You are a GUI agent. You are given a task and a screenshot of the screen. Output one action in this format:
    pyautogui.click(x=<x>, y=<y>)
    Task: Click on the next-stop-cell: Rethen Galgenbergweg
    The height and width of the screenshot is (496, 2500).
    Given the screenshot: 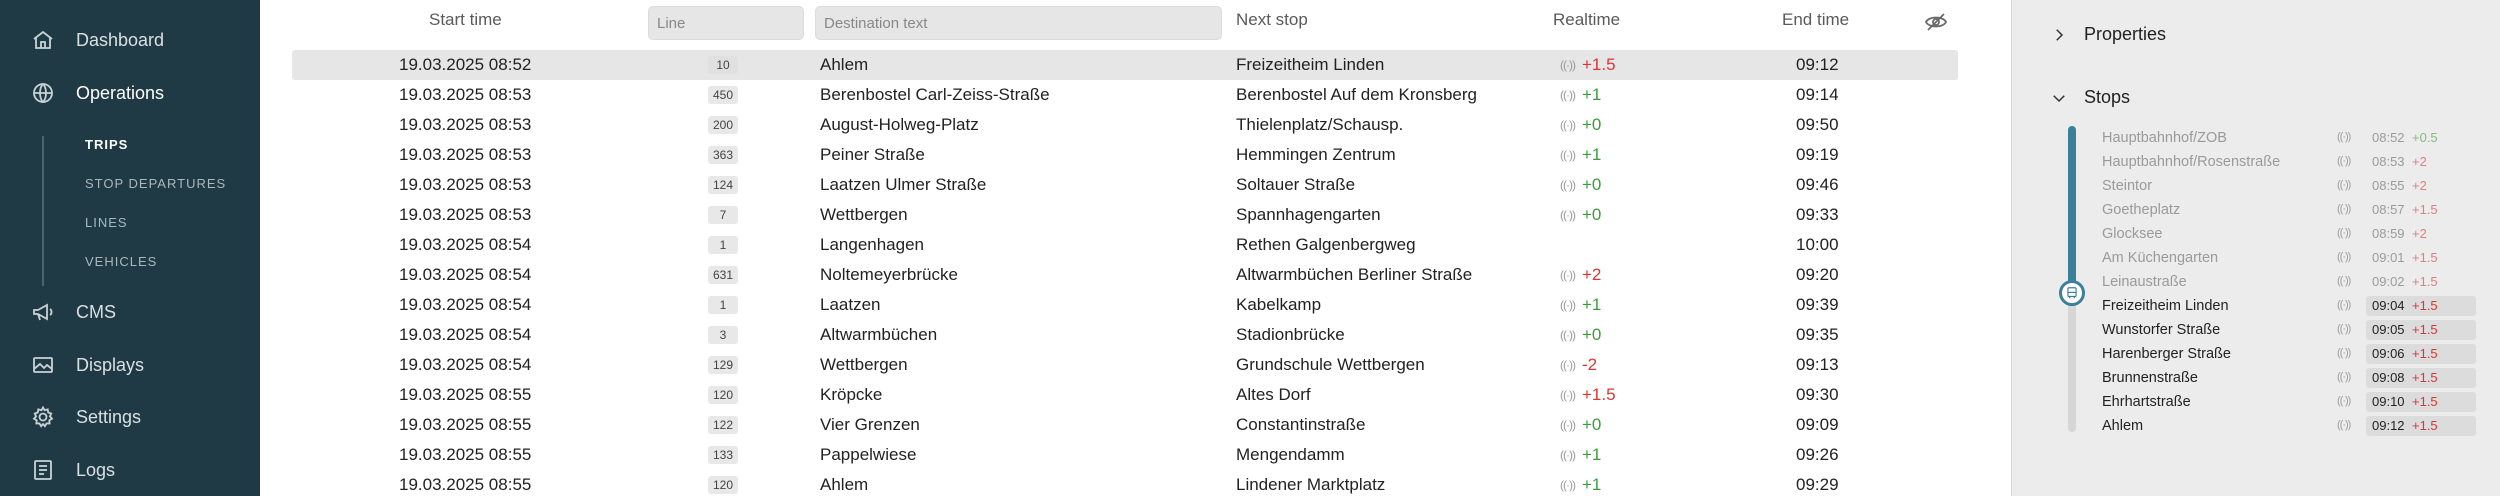 What is the action you would take?
    pyautogui.click(x=1326, y=244)
    